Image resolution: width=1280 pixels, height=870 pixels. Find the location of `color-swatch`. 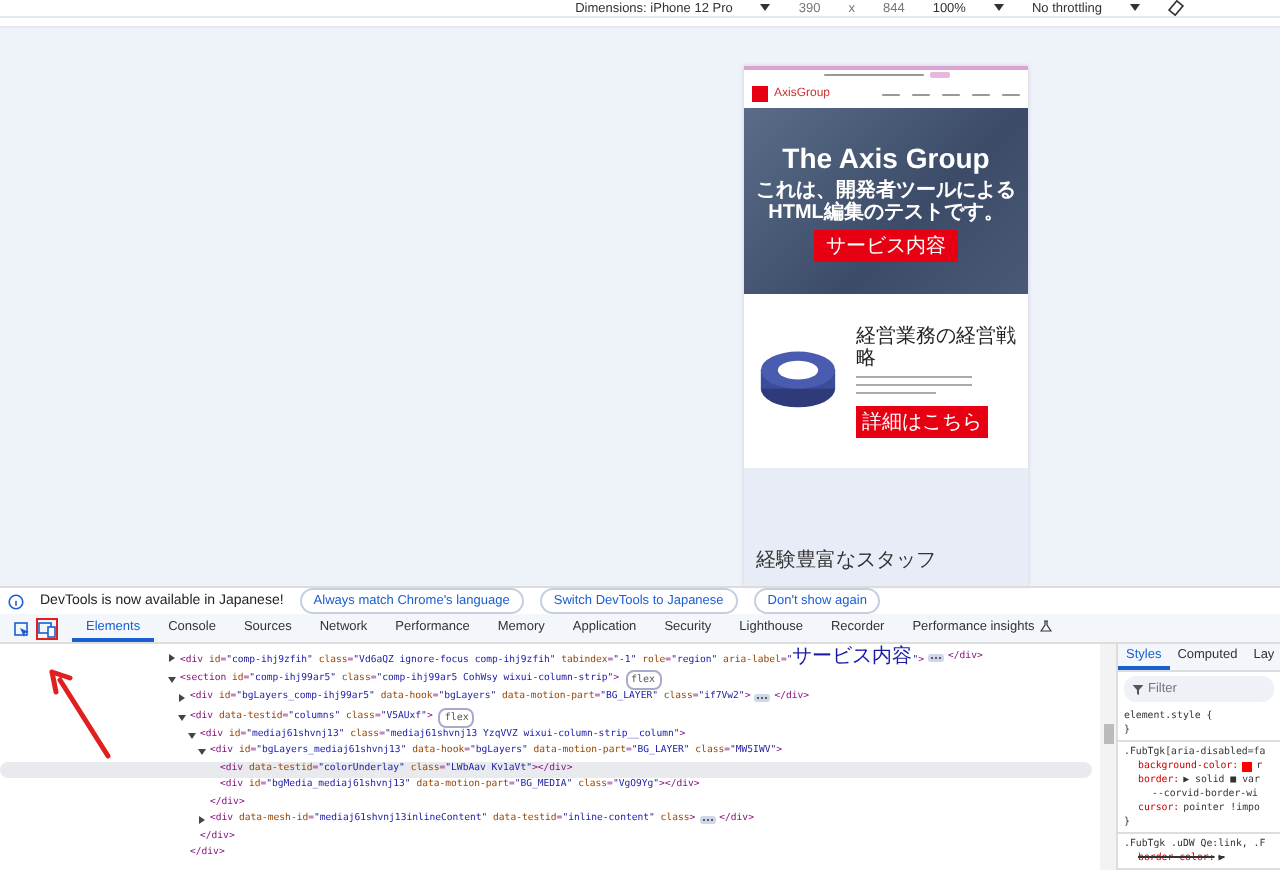

color-swatch is located at coordinates (1247, 766).